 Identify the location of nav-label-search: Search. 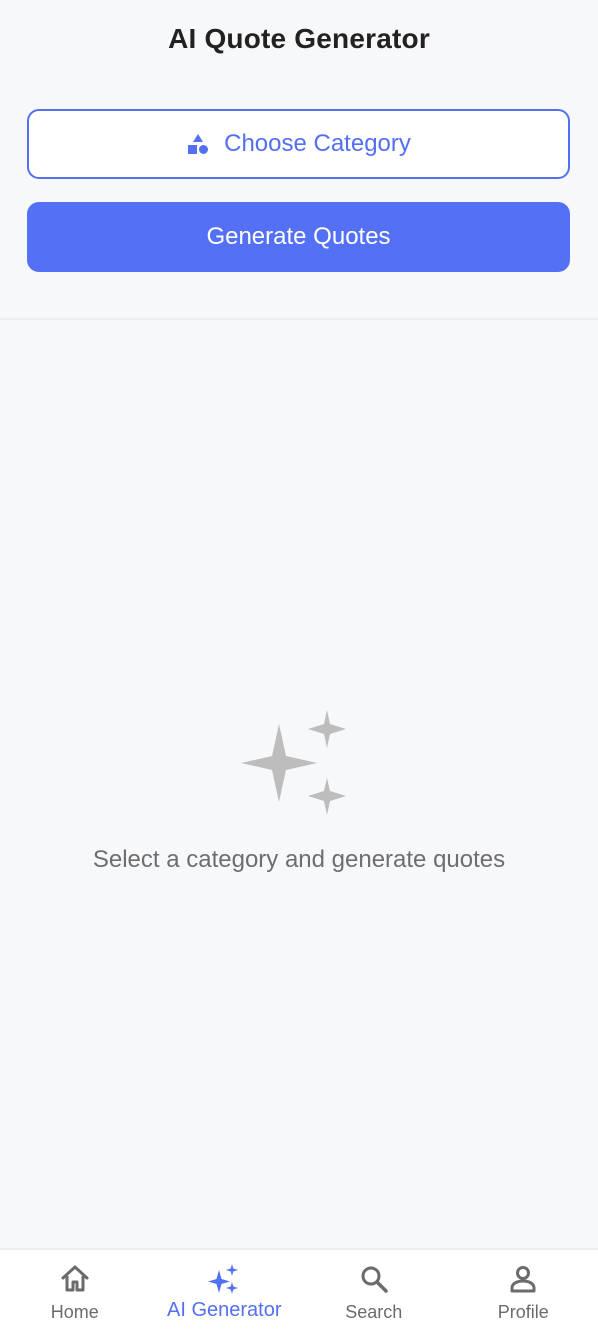
(374, 1312).